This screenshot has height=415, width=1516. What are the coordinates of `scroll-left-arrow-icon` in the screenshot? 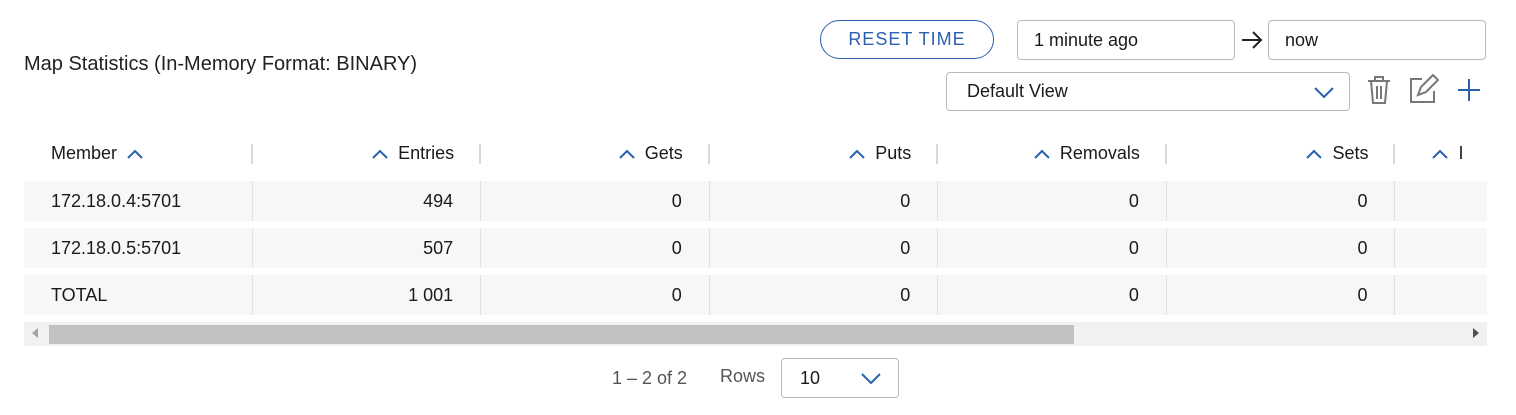 It's located at (35, 333).